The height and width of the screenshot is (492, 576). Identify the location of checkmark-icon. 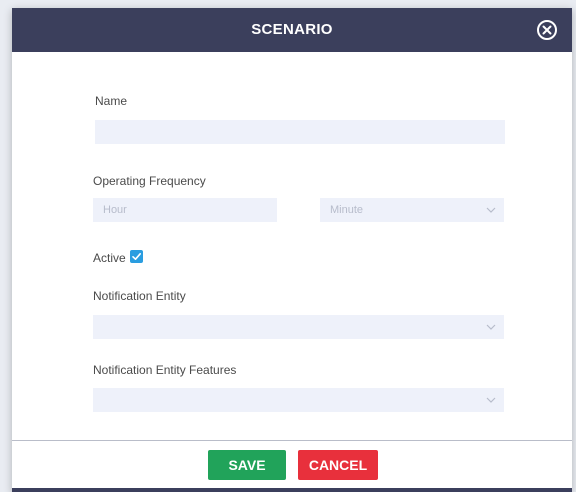
(136, 256).